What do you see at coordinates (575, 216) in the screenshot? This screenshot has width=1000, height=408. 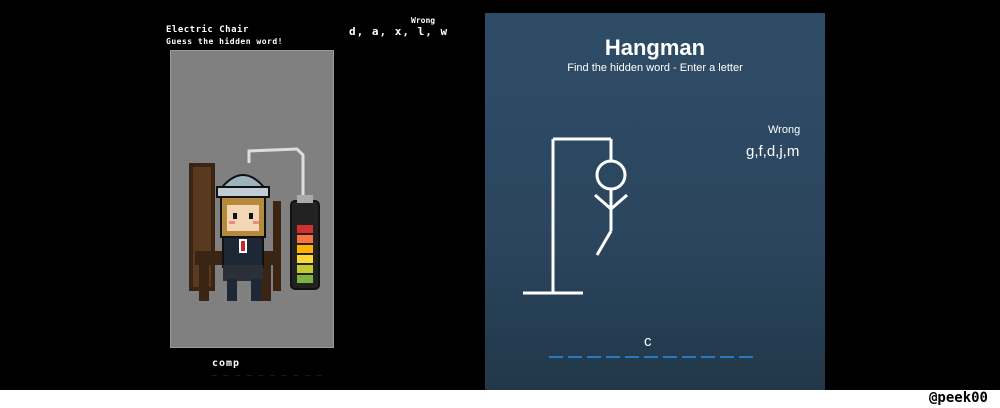 I see `hangman-gallows-icon` at bounding box center [575, 216].